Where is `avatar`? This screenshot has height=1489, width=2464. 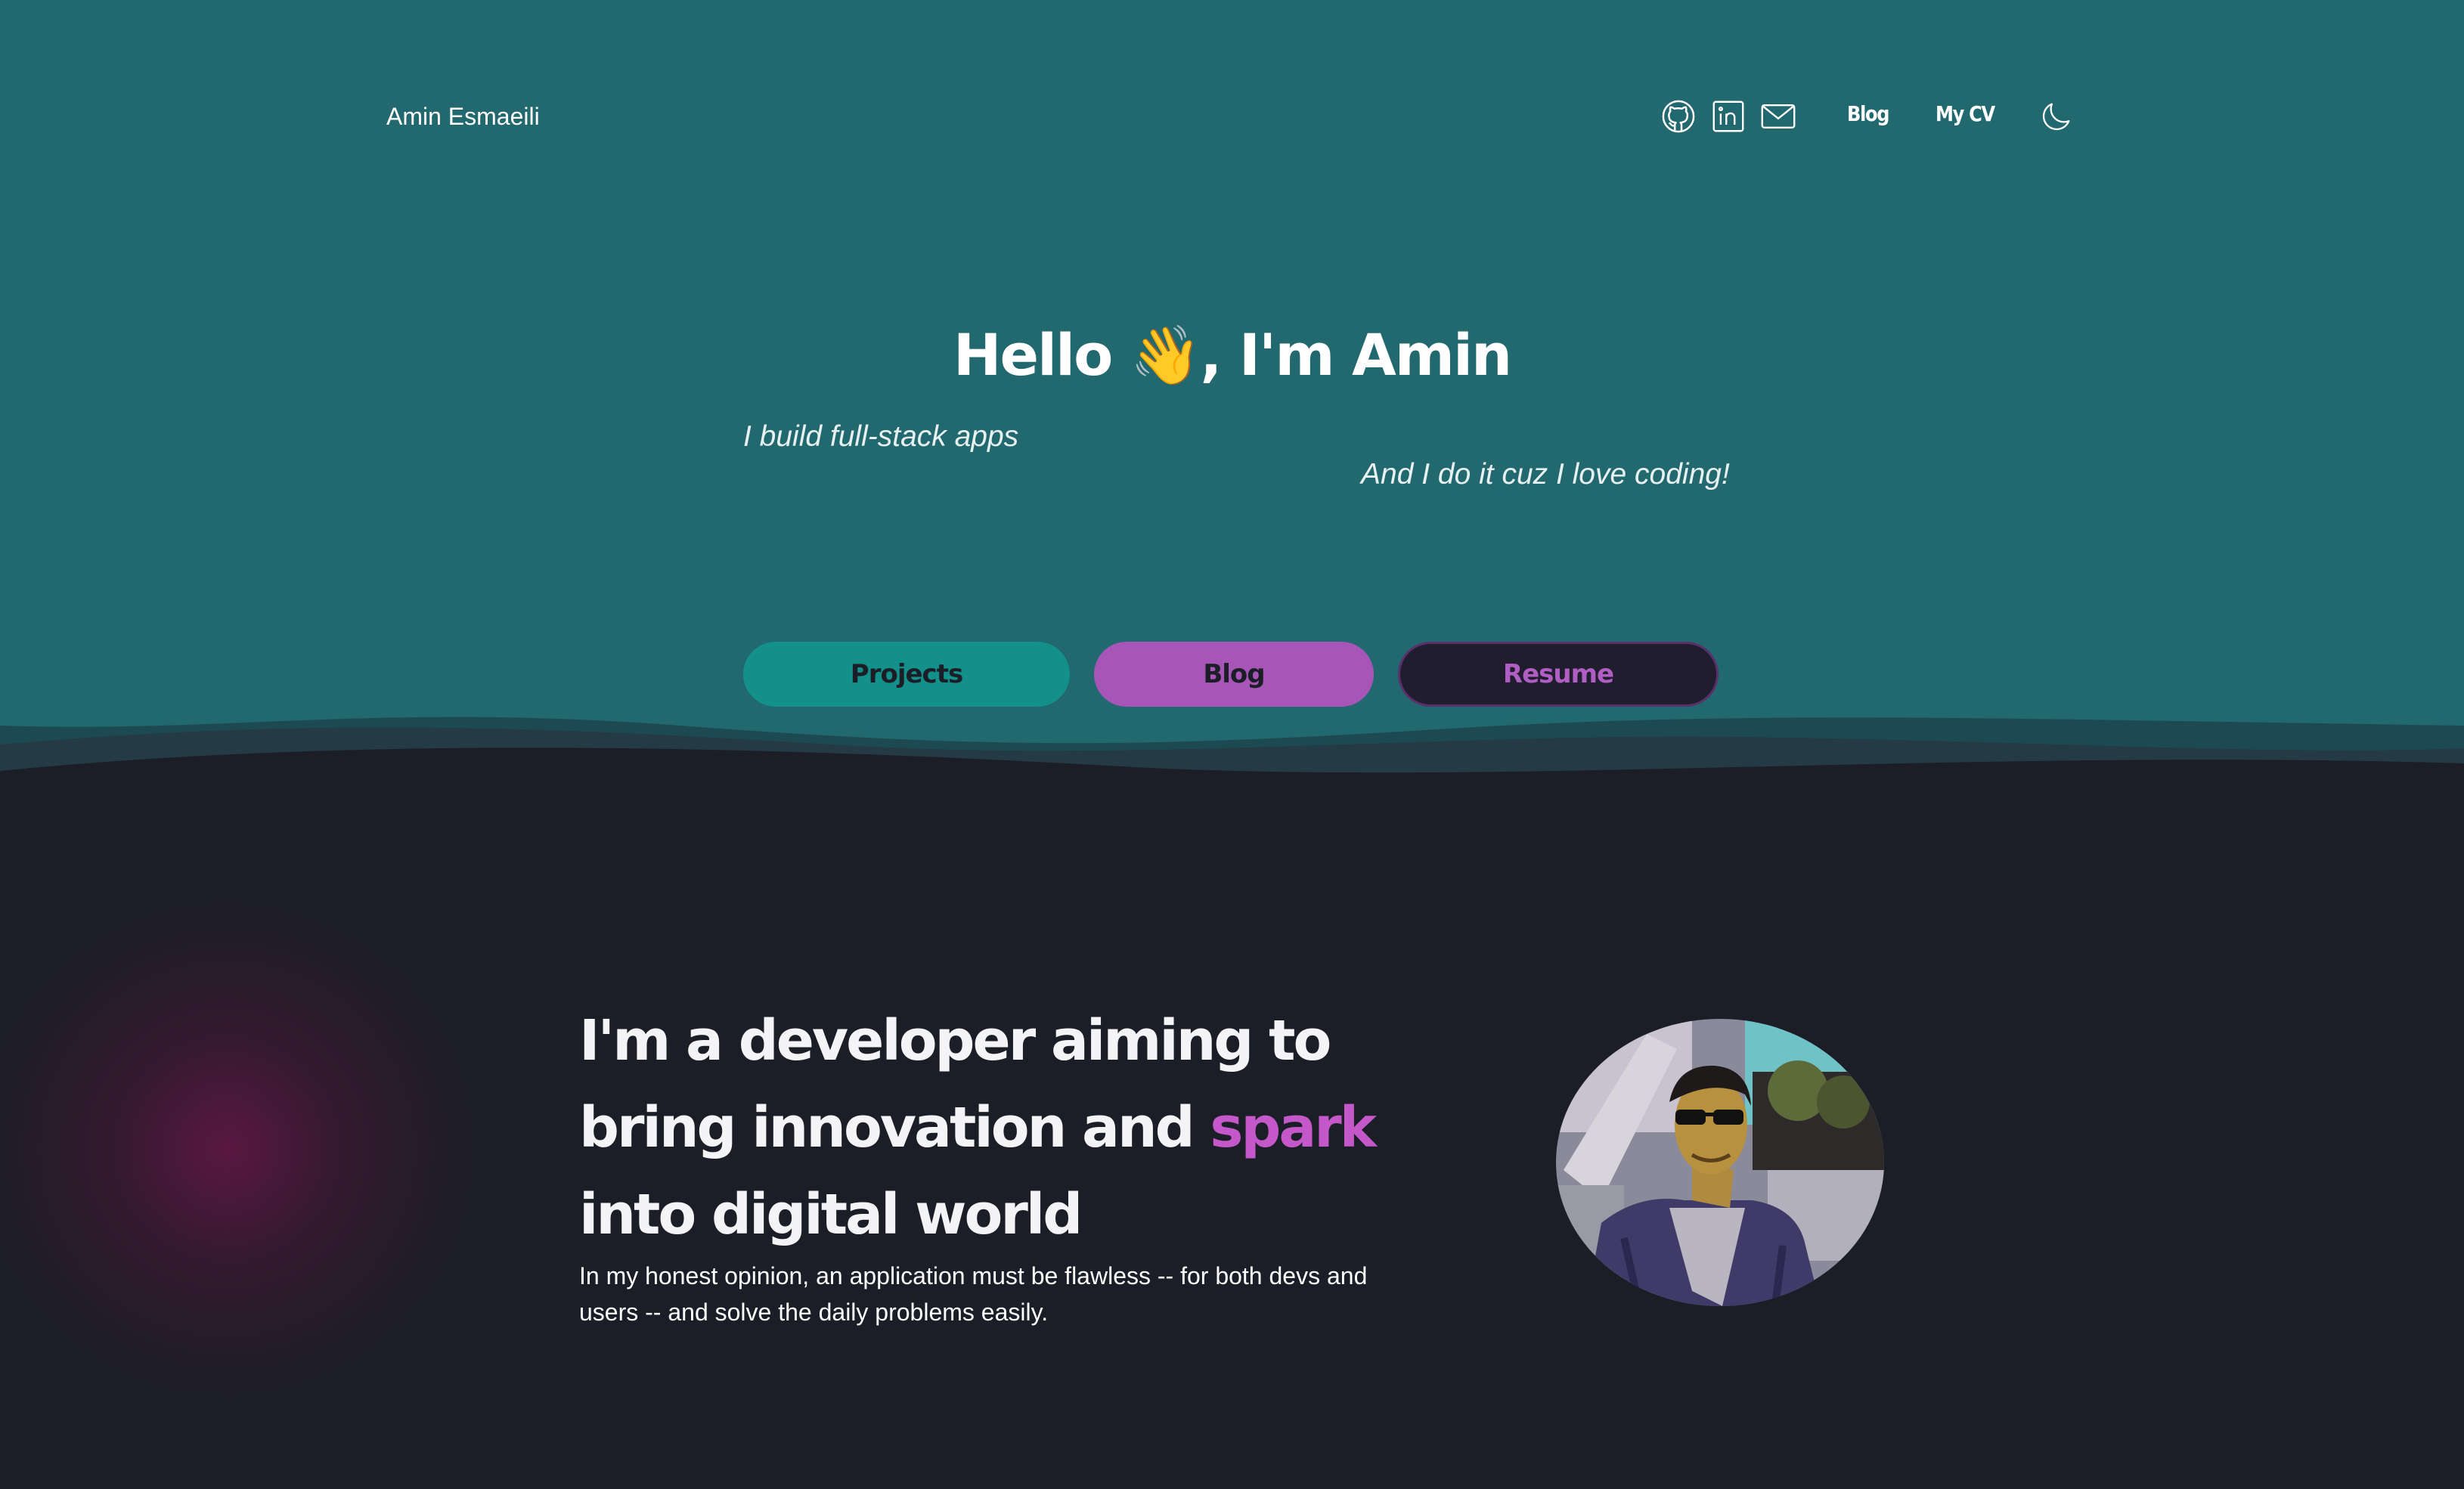 avatar is located at coordinates (1720, 1162).